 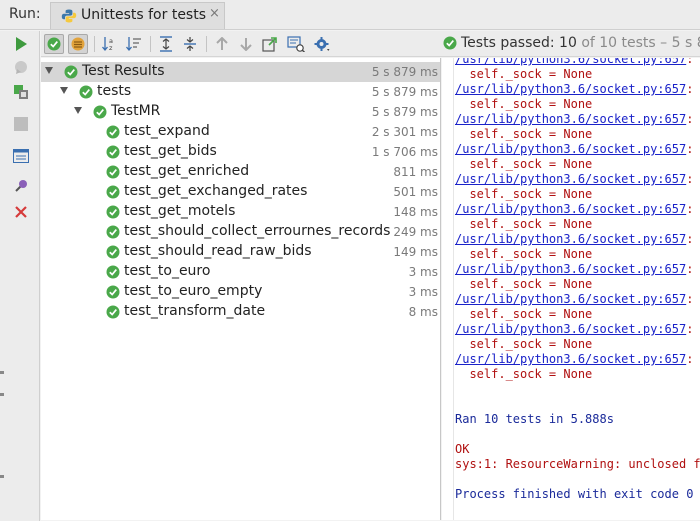 What do you see at coordinates (680, 43) in the screenshot?
I see `status-duration: – 5 s 879` at bounding box center [680, 43].